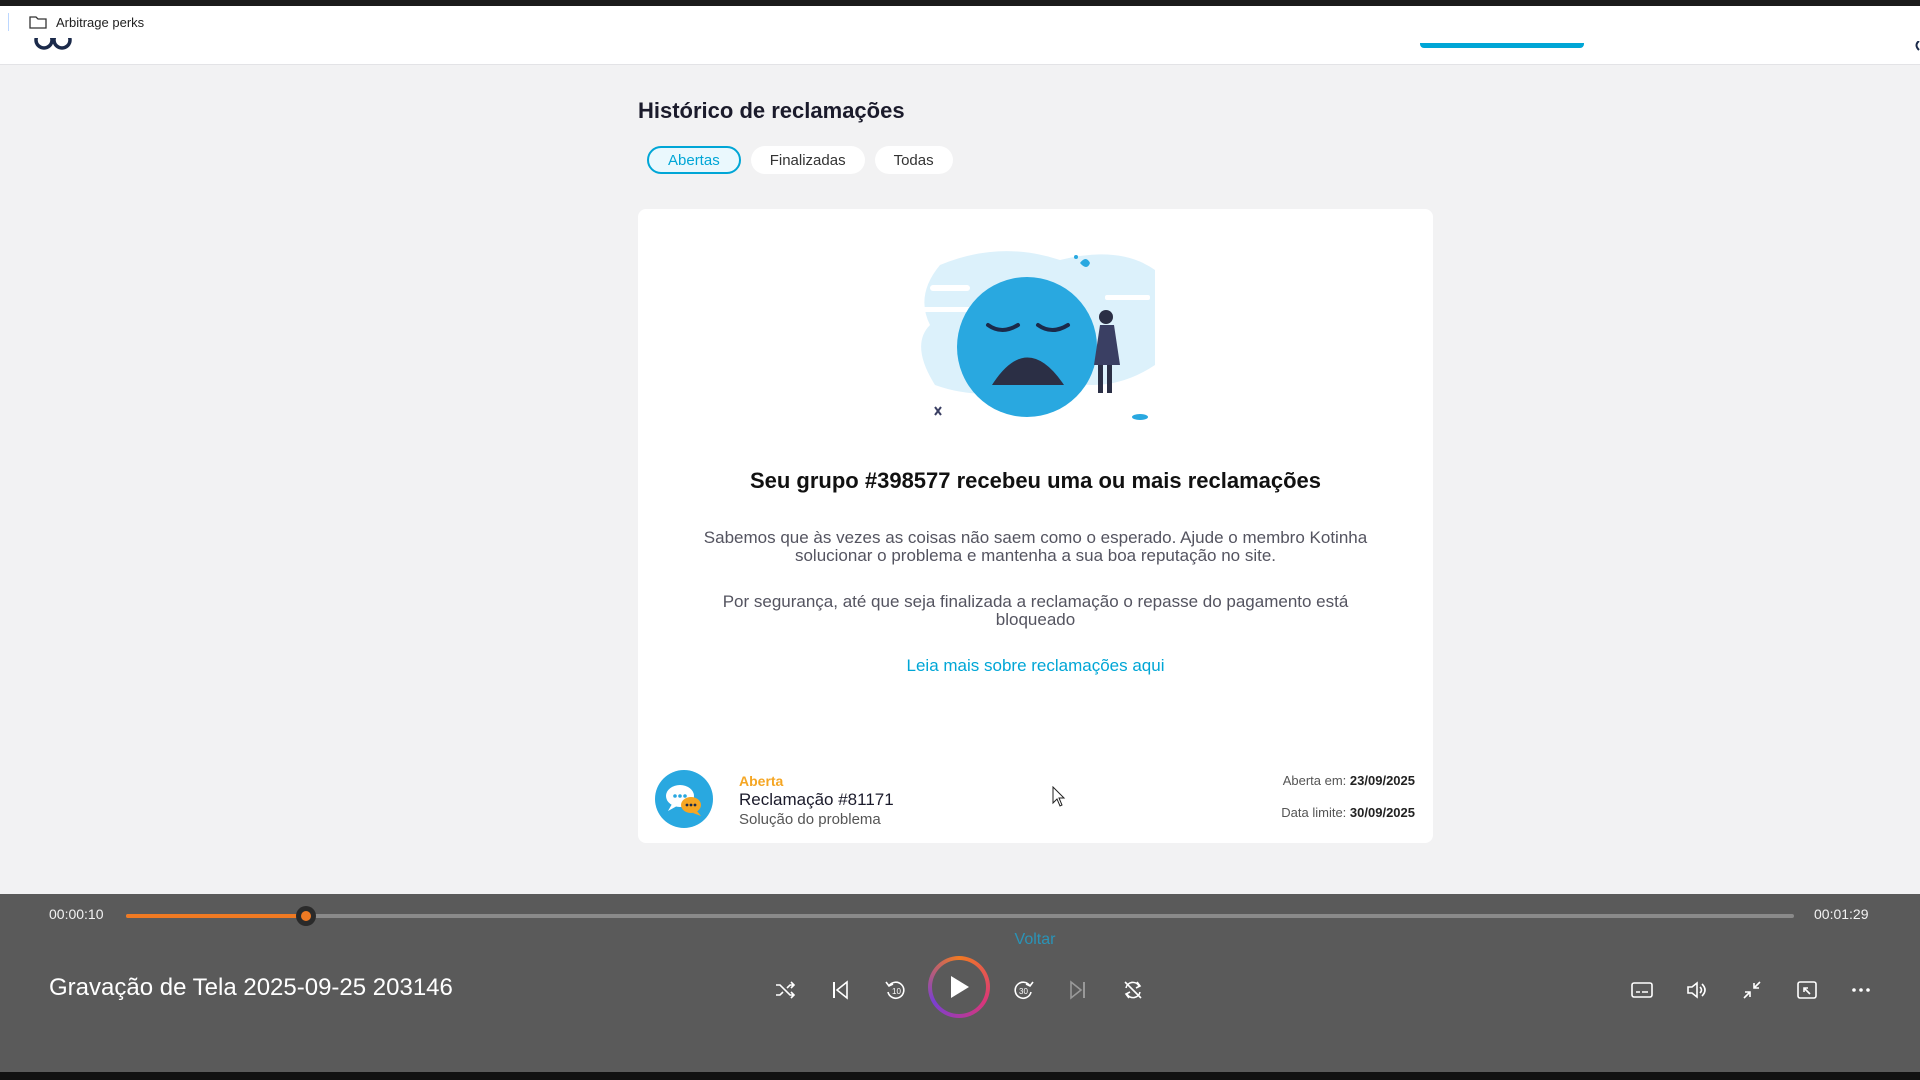  What do you see at coordinates (840, 990) in the screenshot?
I see `previous-icon` at bounding box center [840, 990].